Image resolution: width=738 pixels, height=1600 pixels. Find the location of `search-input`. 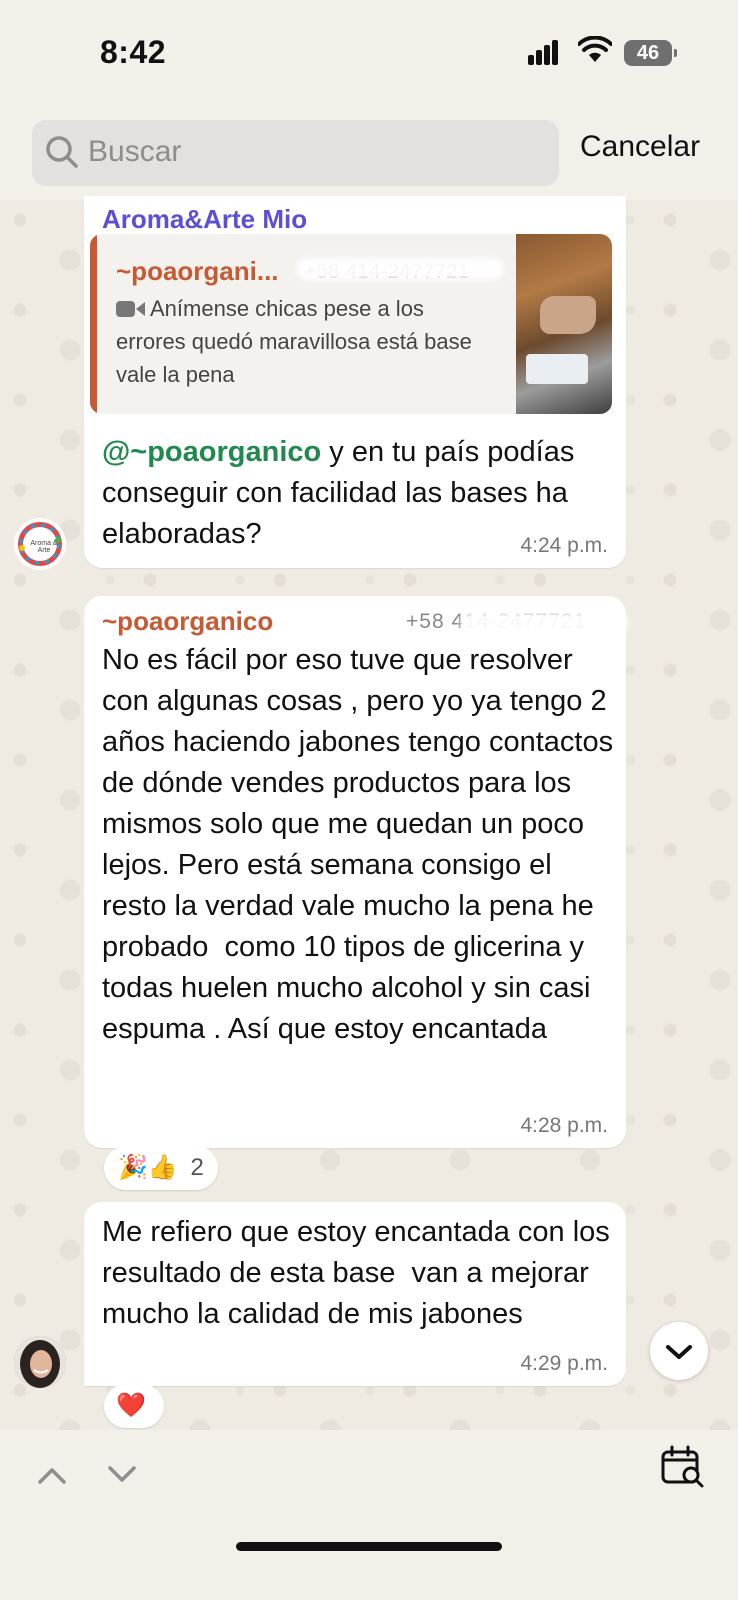

search-input is located at coordinates (308, 152).